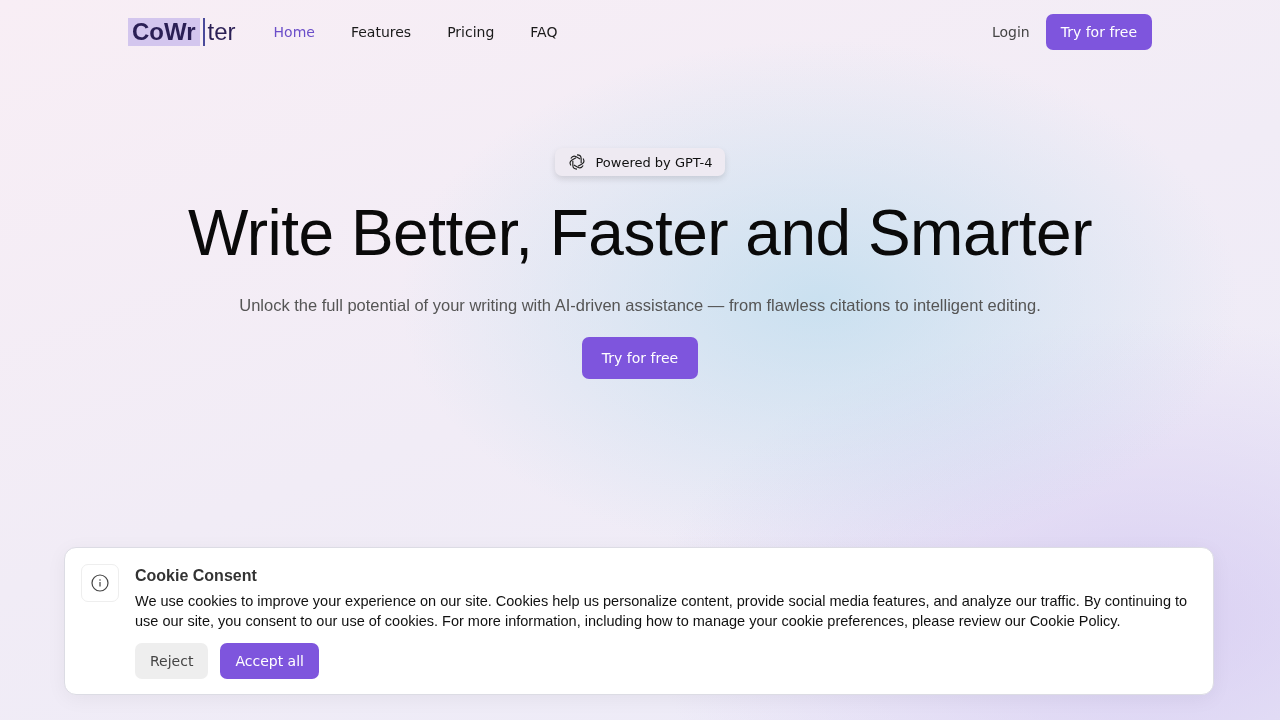  What do you see at coordinates (269, 661) in the screenshot?
I see `accept-all-button: Accept all` at bounding box center [269, 661].